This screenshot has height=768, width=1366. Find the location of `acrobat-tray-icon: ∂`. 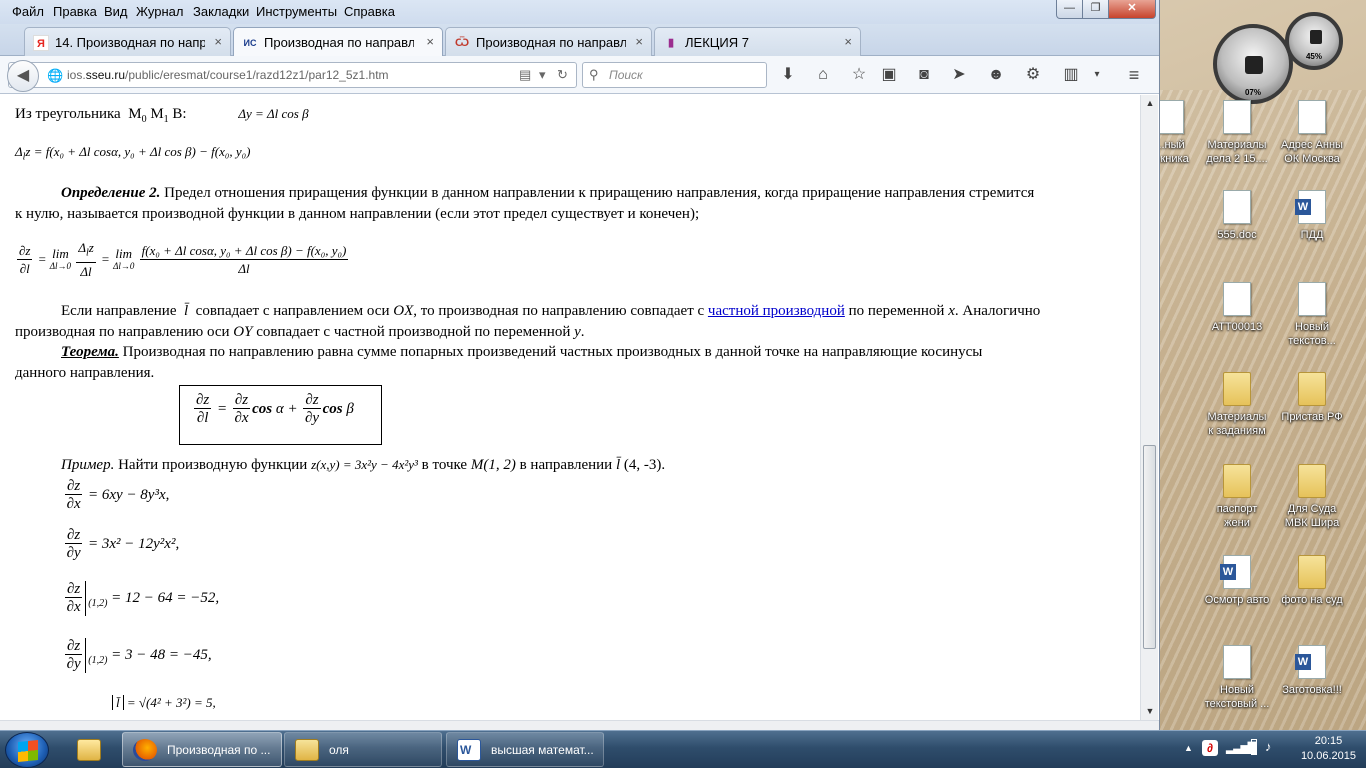

acrobat-tray-icon: ∂ is located at coordinates (1210, 748).